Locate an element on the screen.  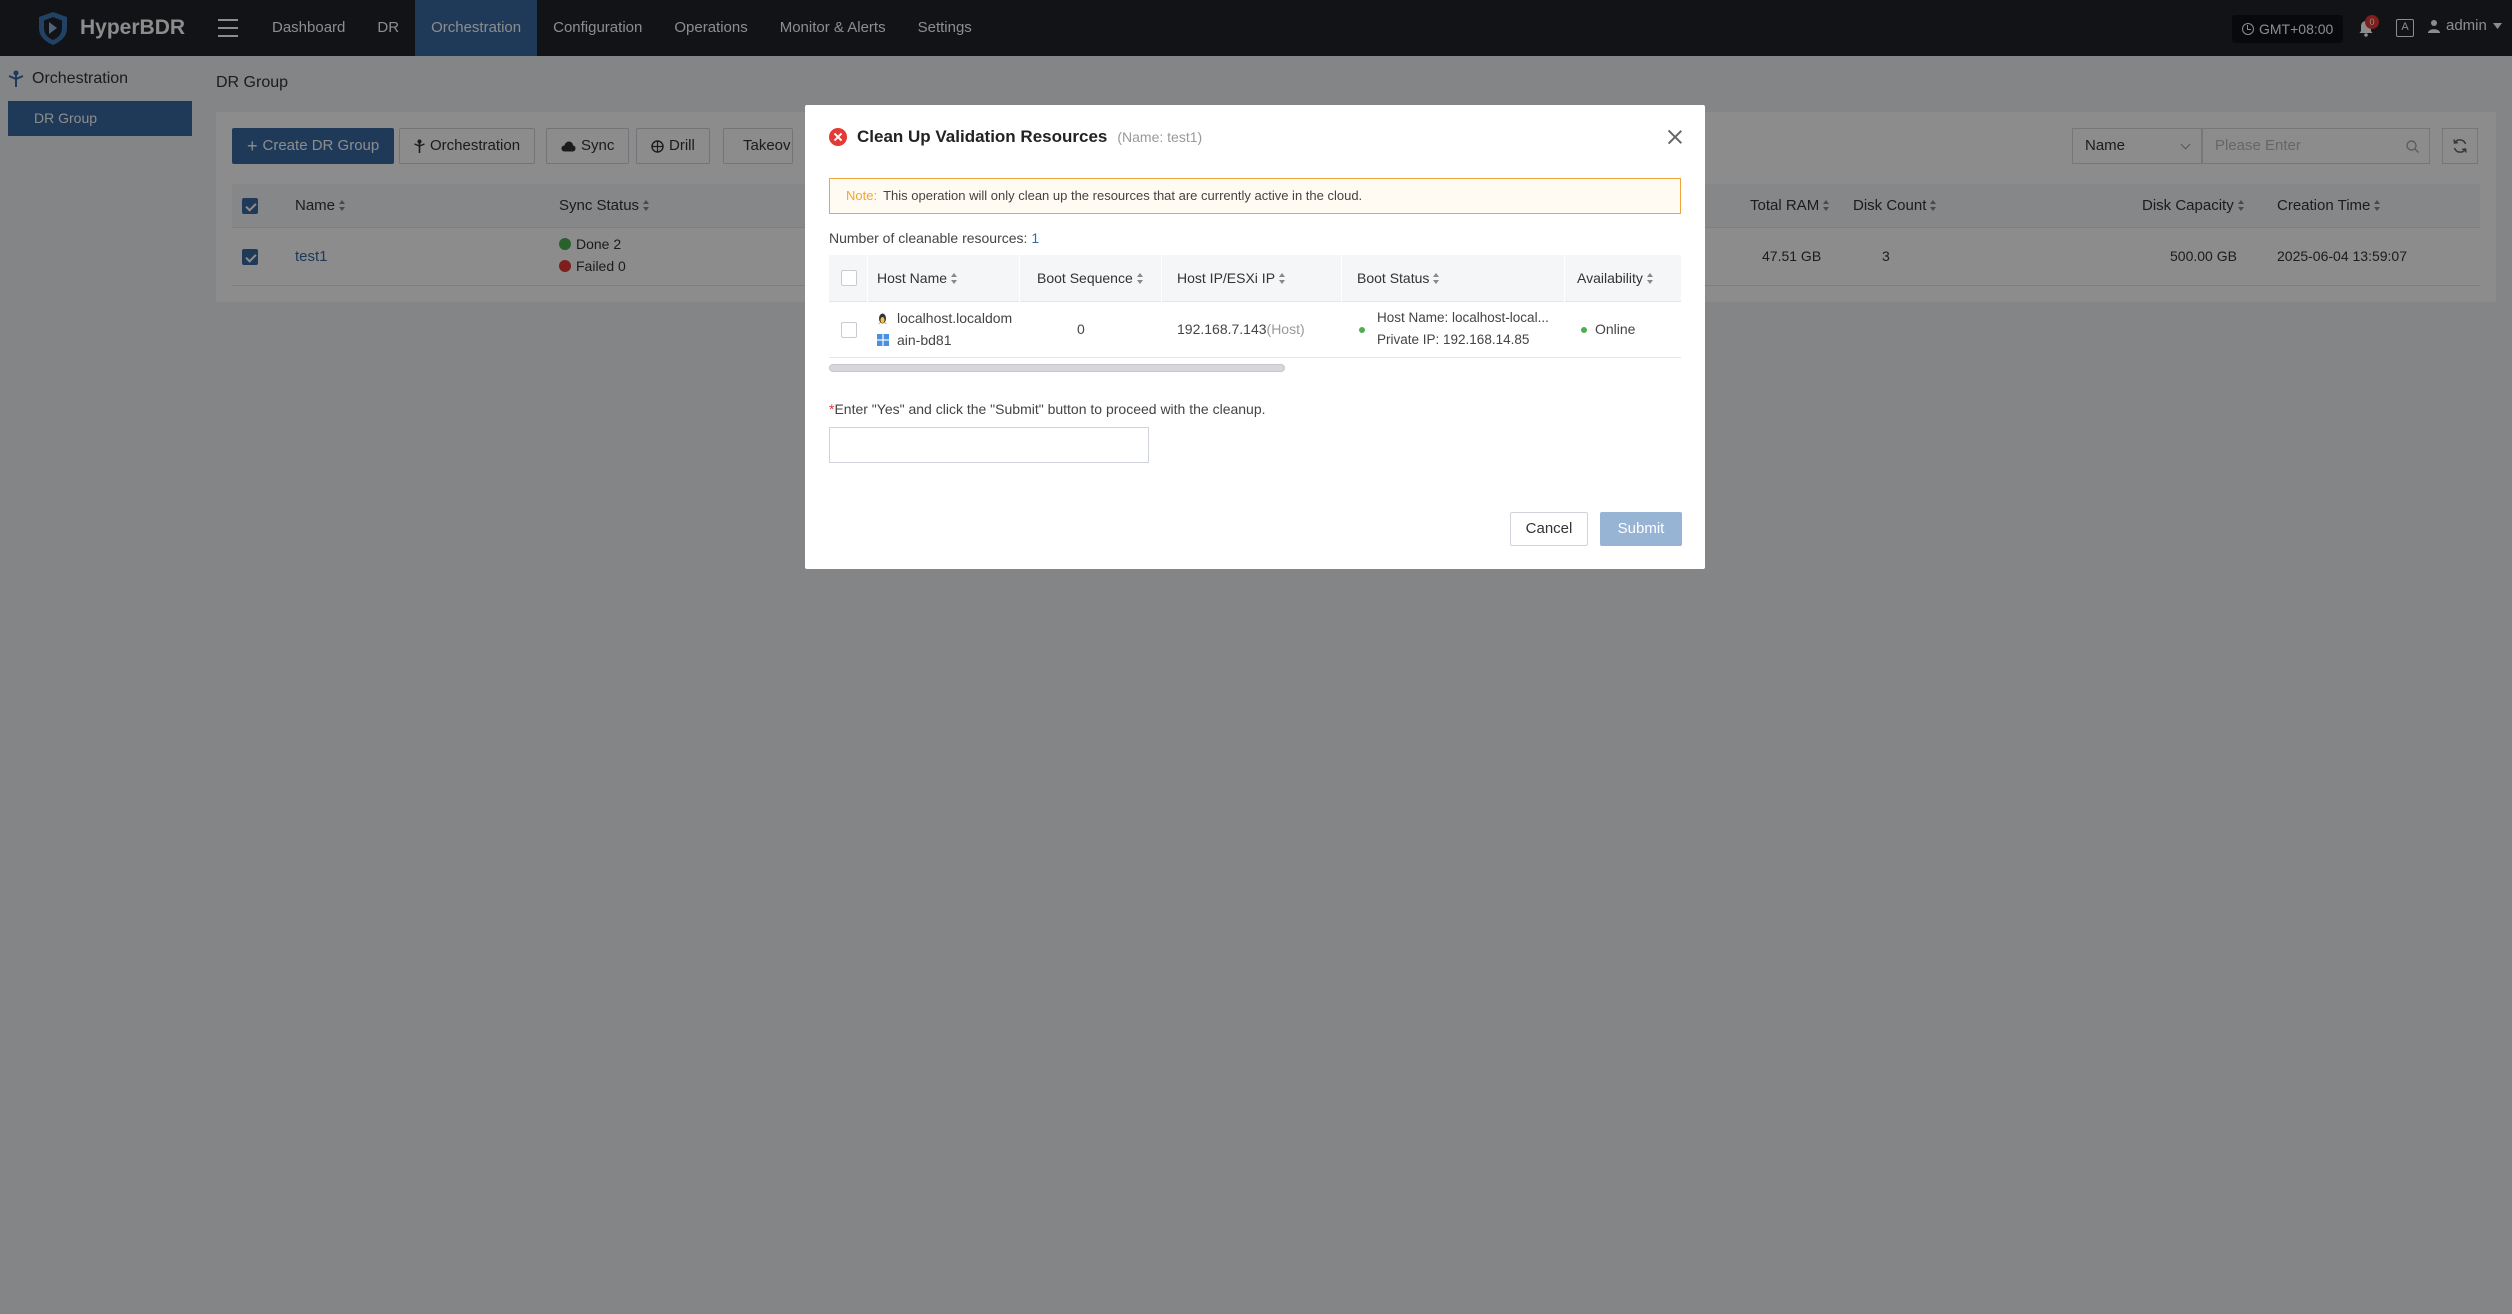
column-host-name-label: Host Name is located at coordinates (912, 278).